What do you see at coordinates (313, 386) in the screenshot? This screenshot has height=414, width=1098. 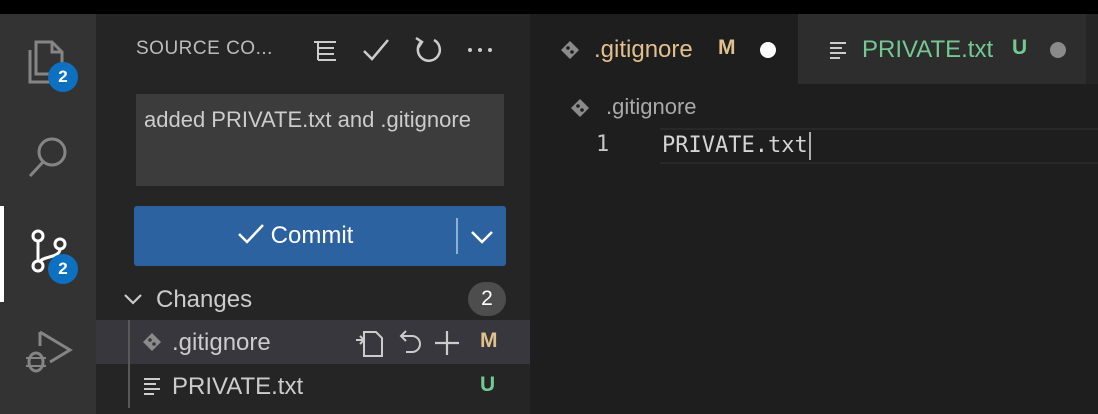 I see `change-item-private-txt: PRIVATE.txt U` at bounding box center [313, 386].